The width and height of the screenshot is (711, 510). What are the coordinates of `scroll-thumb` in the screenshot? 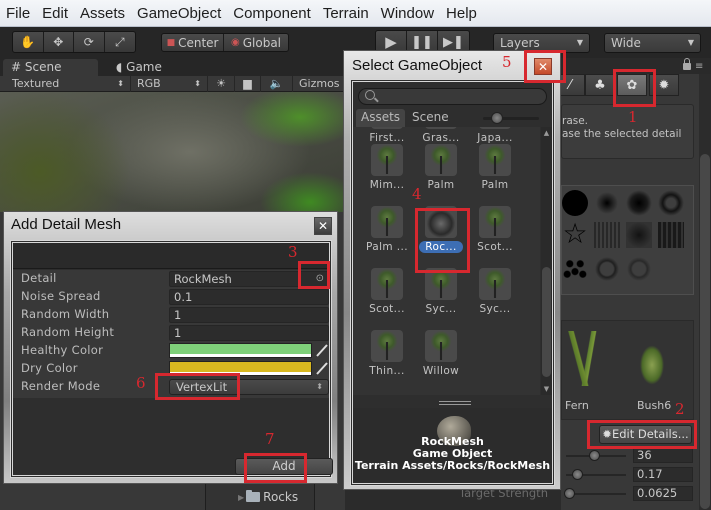 It's located at (546, 322).